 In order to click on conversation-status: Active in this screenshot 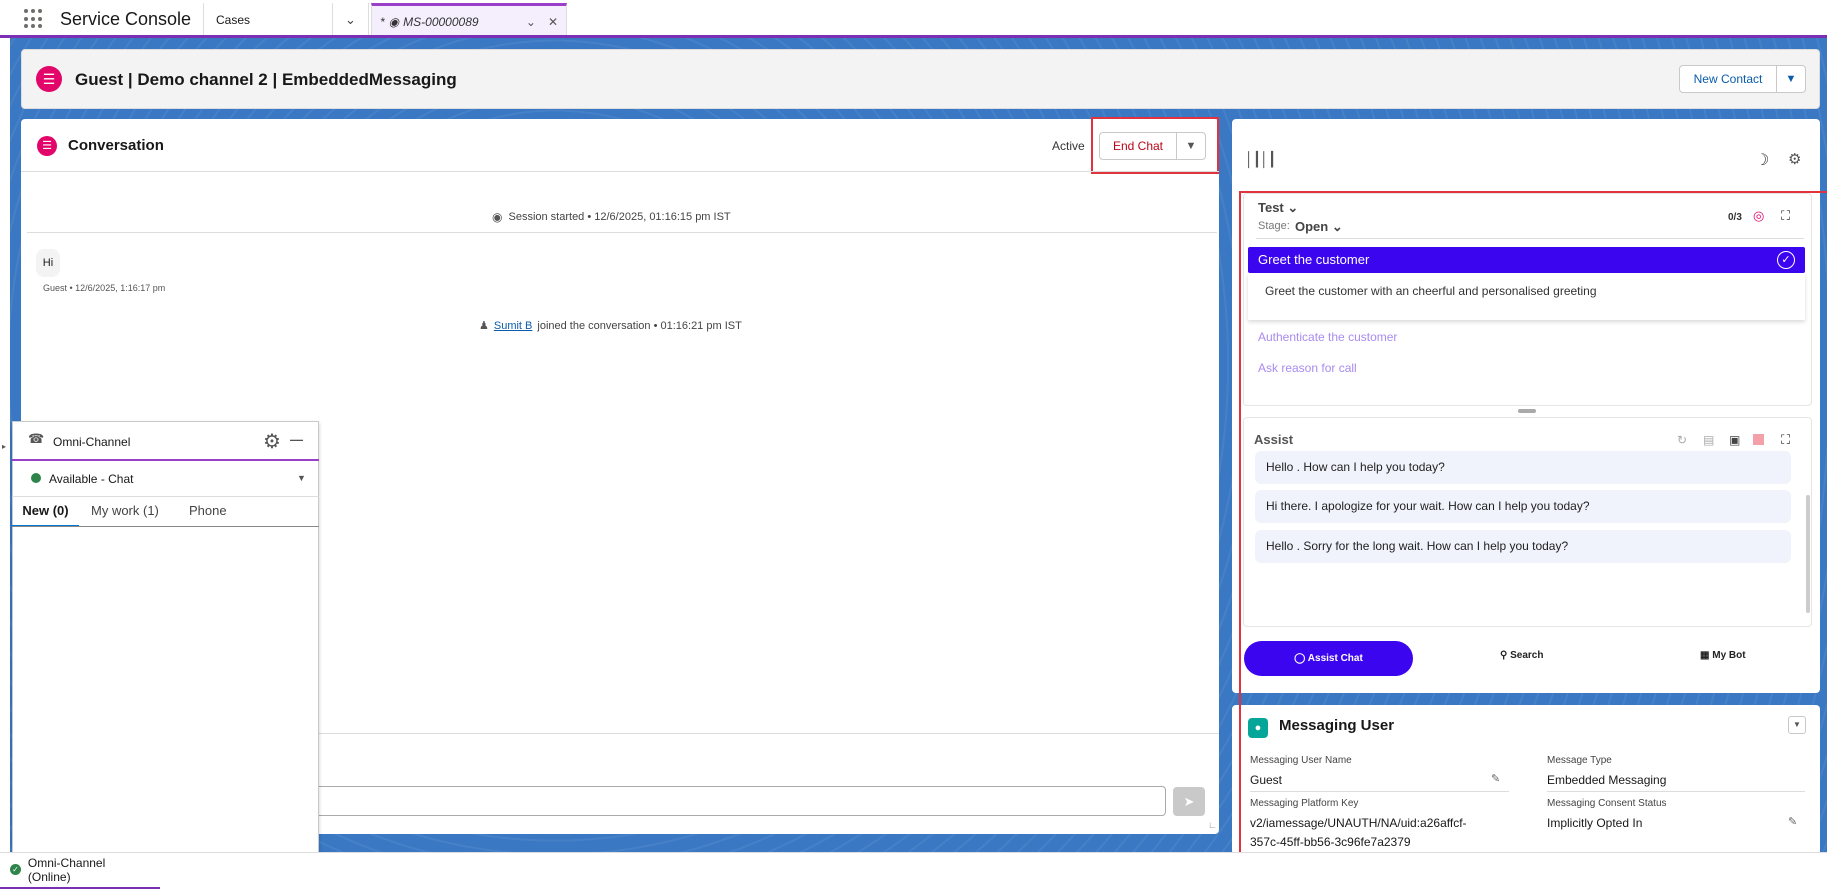, I will do `click(1068, 146)`.